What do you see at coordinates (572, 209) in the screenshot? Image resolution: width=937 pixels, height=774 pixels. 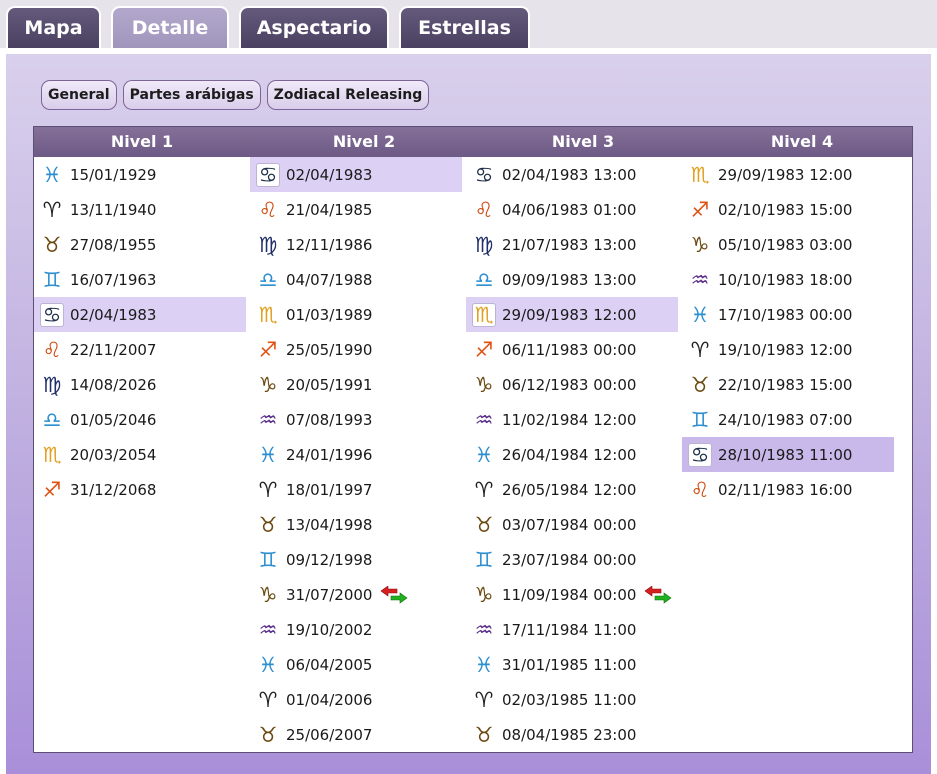 I see `table-row: ♌ 04/06/1983 01:00` at bounding box center [572, 209].